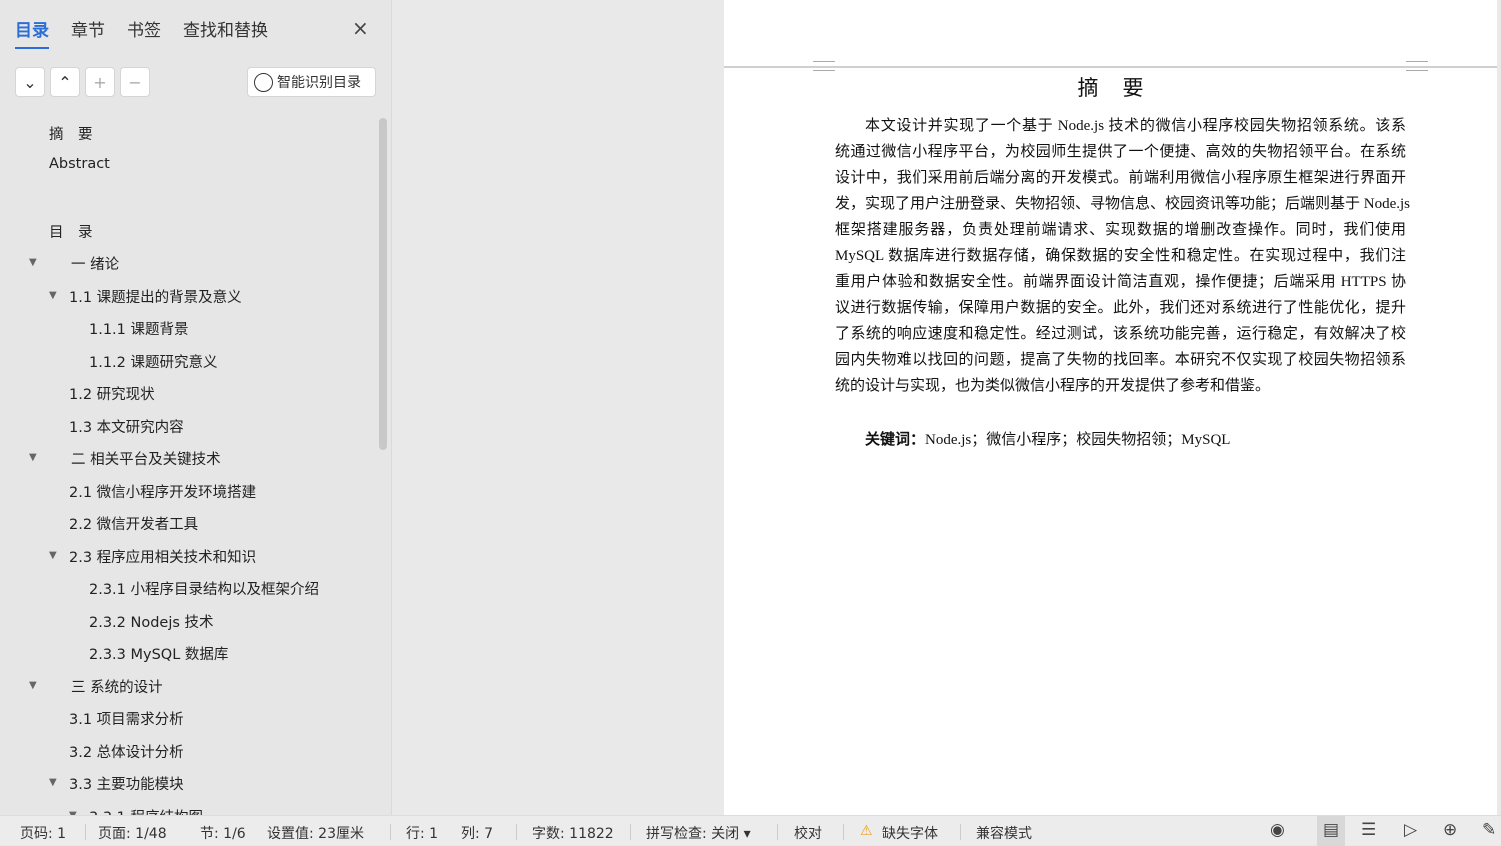 This screenshot has height=846, width=1501. What do you see at coordinates (1135, 126) in the screenshot?
I see `paragraph-line: 本文设计并实现了一个基于 Node.js 技术的微信小程序校园失物招领系统。该系` at bounding box center [1135, 126].